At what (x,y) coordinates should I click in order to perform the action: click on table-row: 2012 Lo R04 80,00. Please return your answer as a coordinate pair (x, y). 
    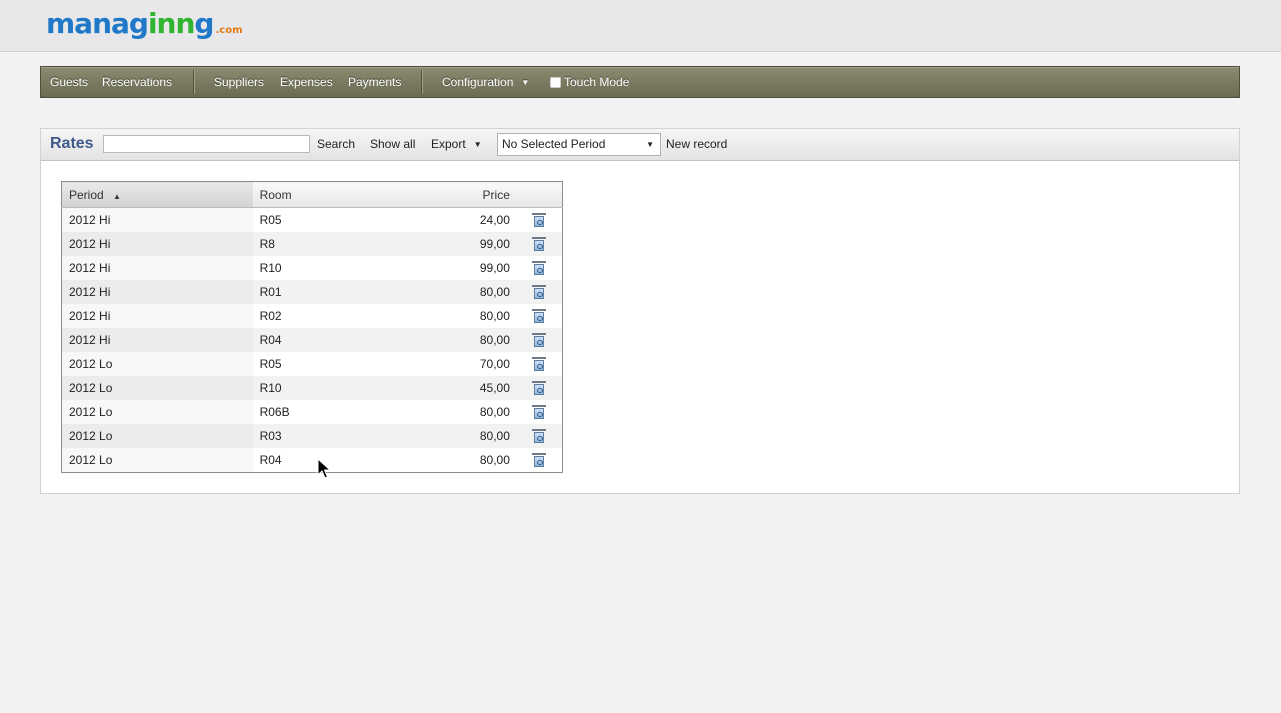
    Looking at the image, I should click on (312, 460).